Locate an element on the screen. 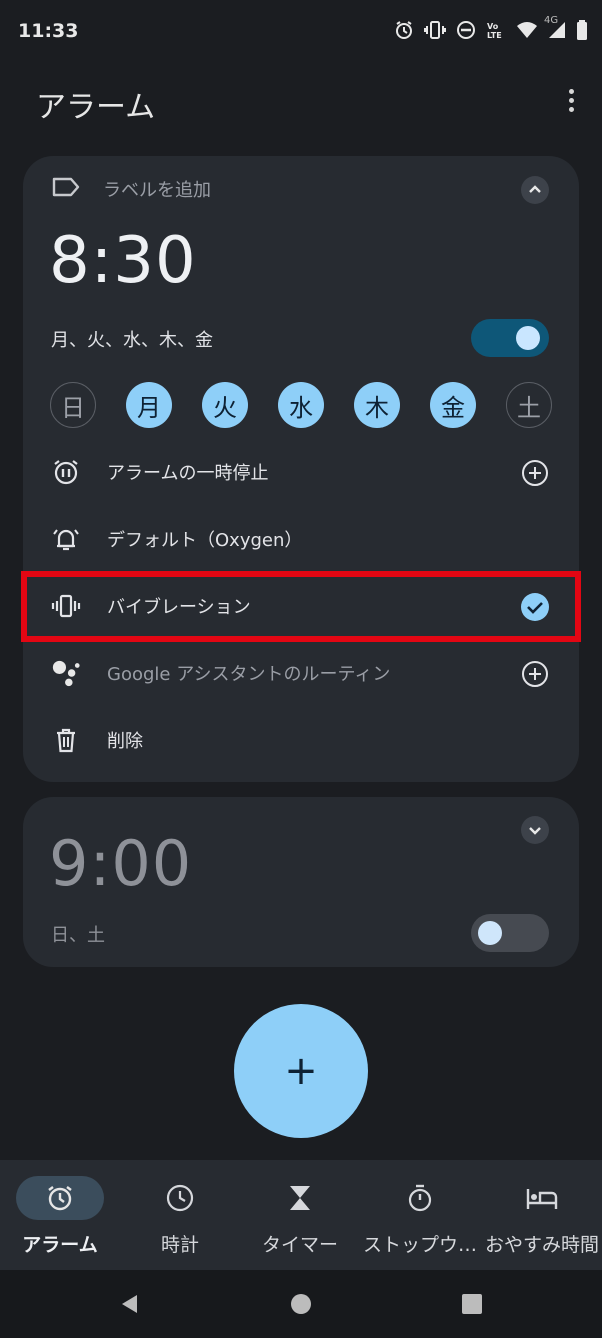  dnd-icon is located at coordinates (466, 32).